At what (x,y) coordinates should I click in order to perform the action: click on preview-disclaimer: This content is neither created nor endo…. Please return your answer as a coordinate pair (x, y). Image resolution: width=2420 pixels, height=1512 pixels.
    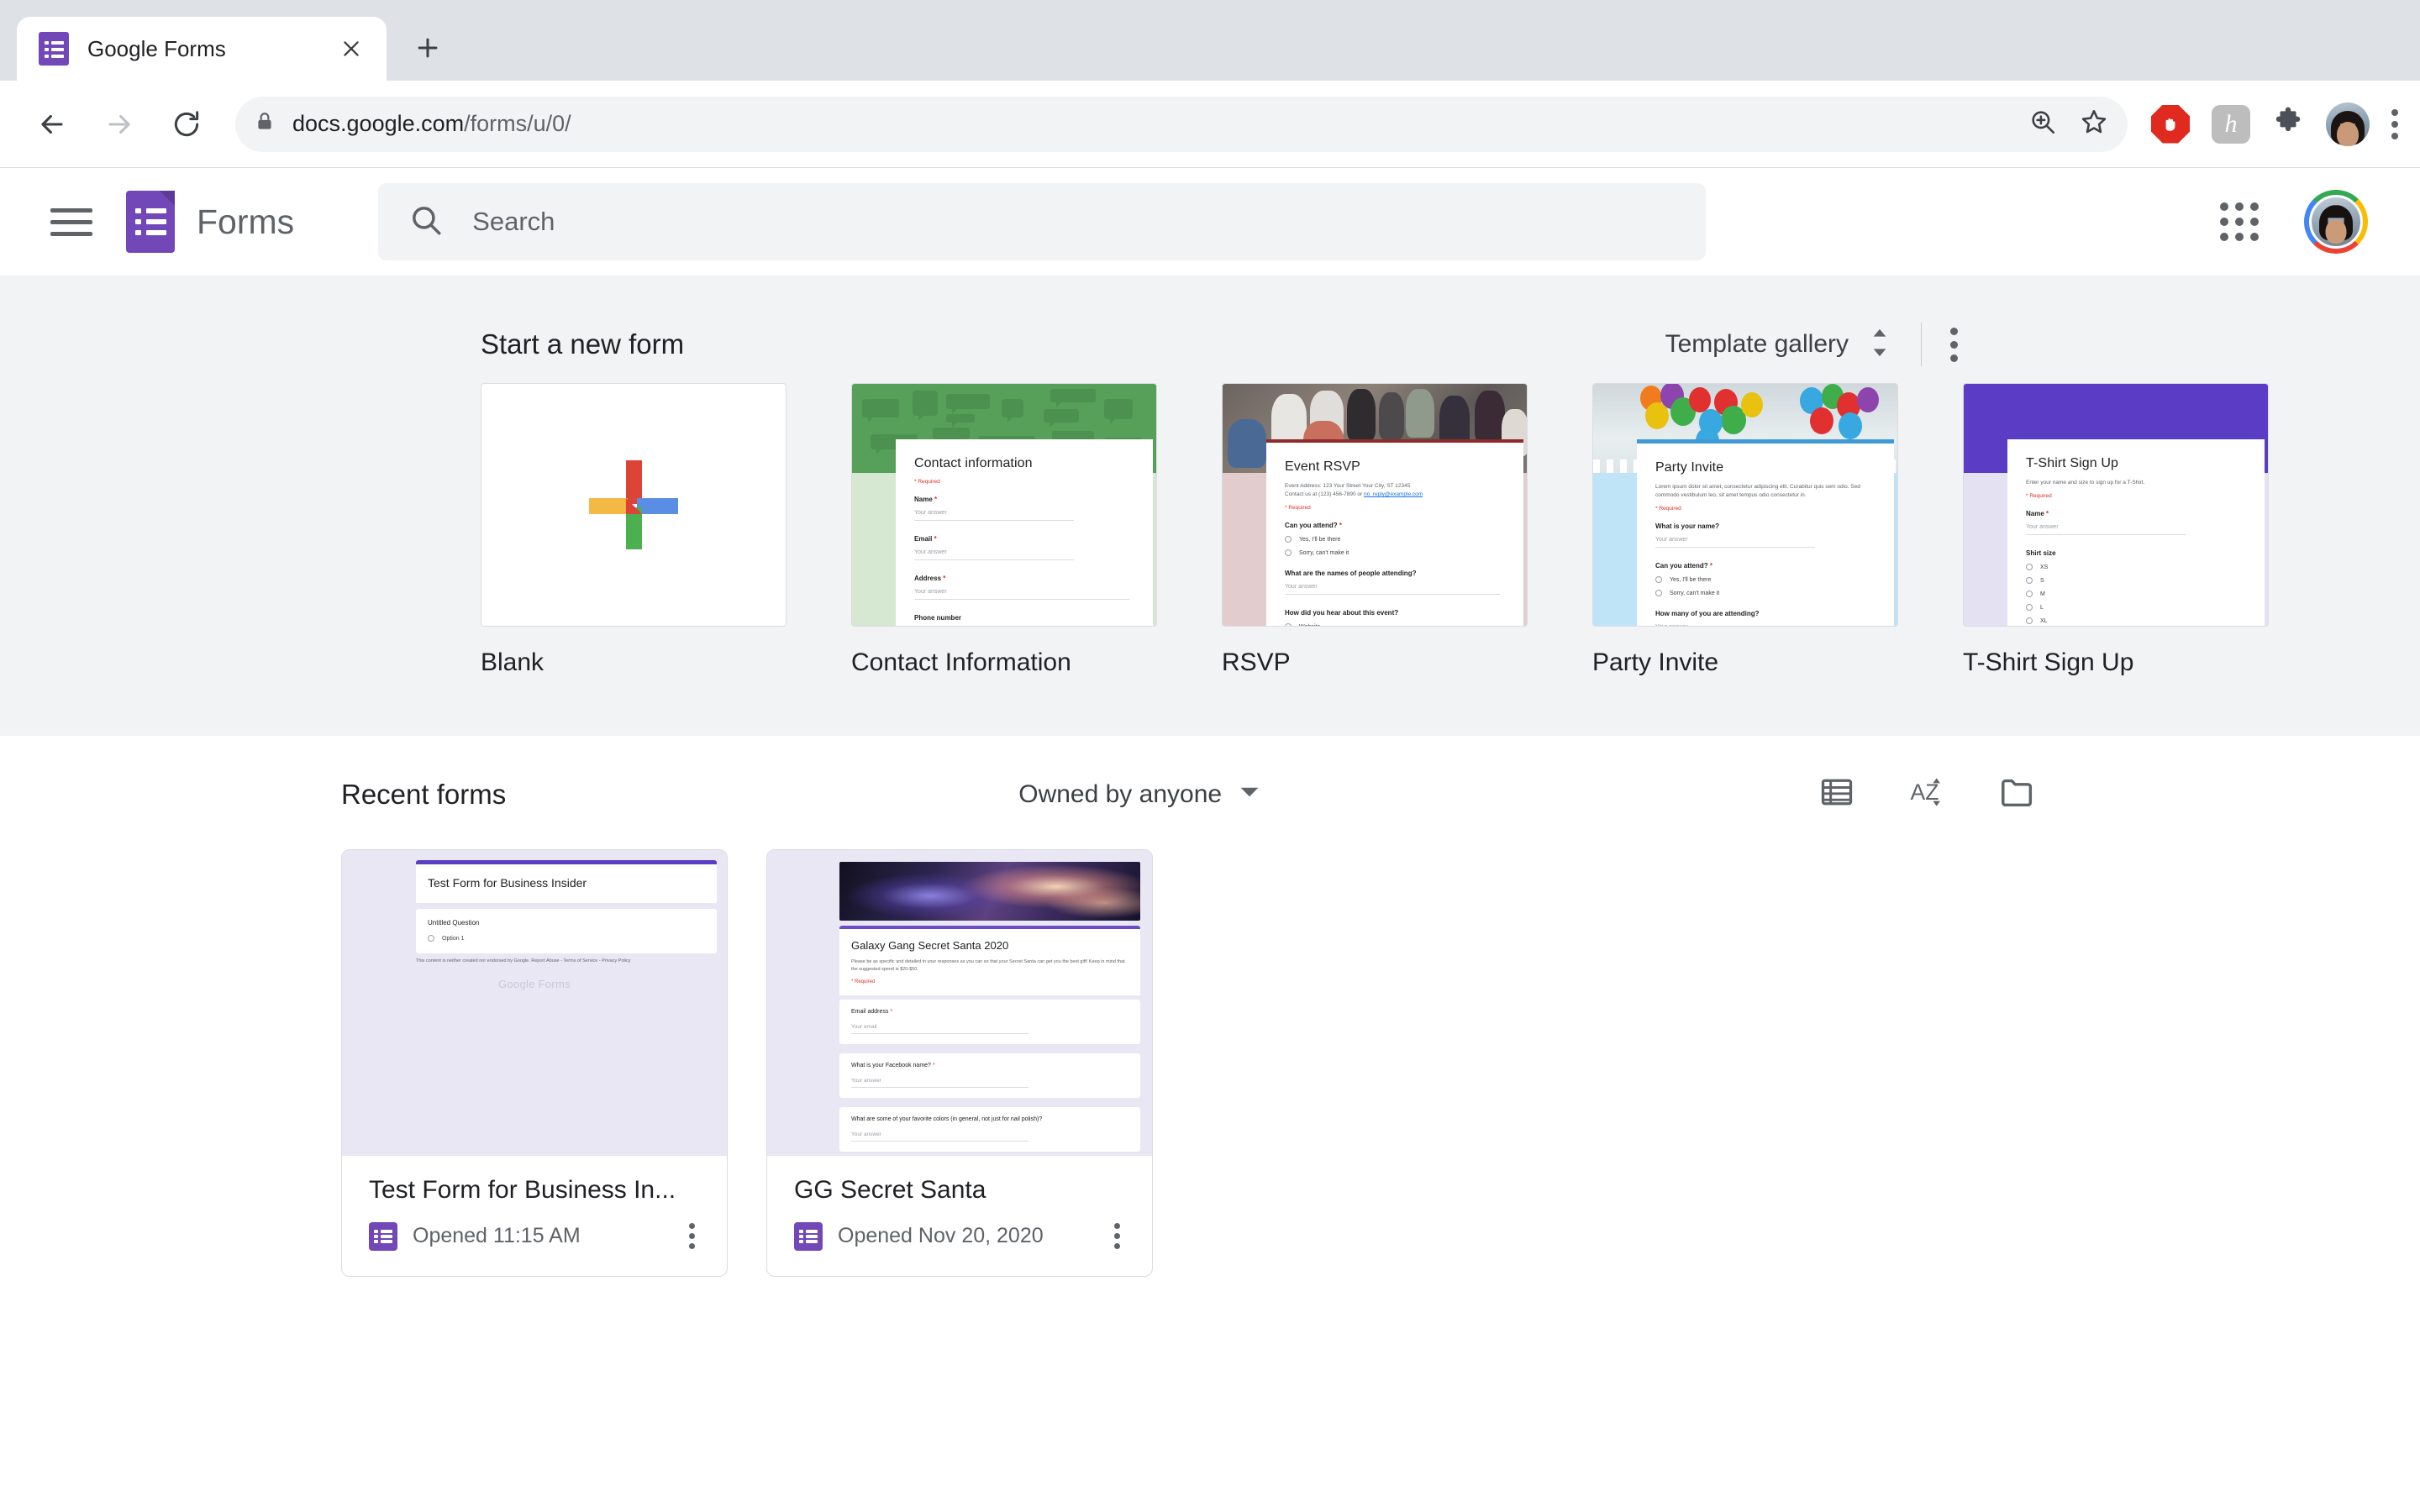
    Looking at the image, I should click on (523, 960).